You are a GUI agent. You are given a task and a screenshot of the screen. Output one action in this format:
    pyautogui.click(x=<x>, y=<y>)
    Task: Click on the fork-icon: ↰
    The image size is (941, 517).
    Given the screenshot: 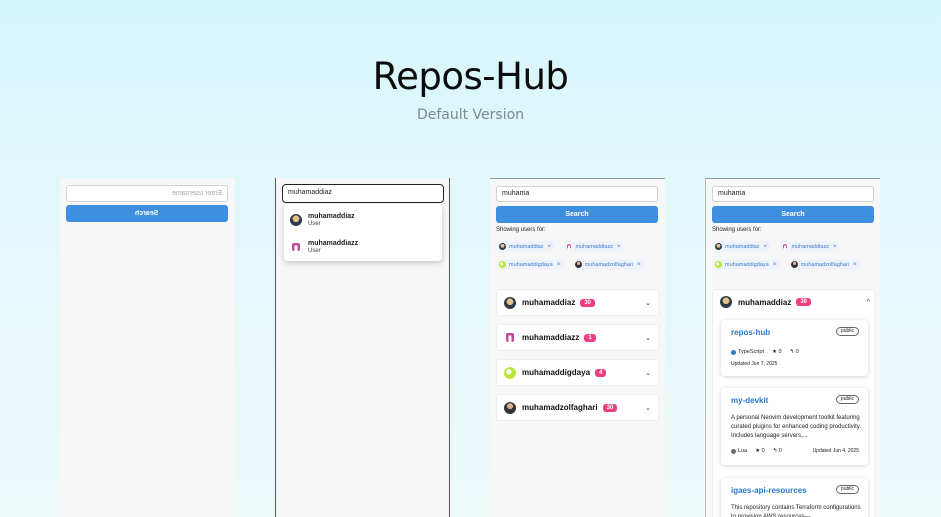 What is the action you would take?
    pyautogui.click(x=775, y=451)
    